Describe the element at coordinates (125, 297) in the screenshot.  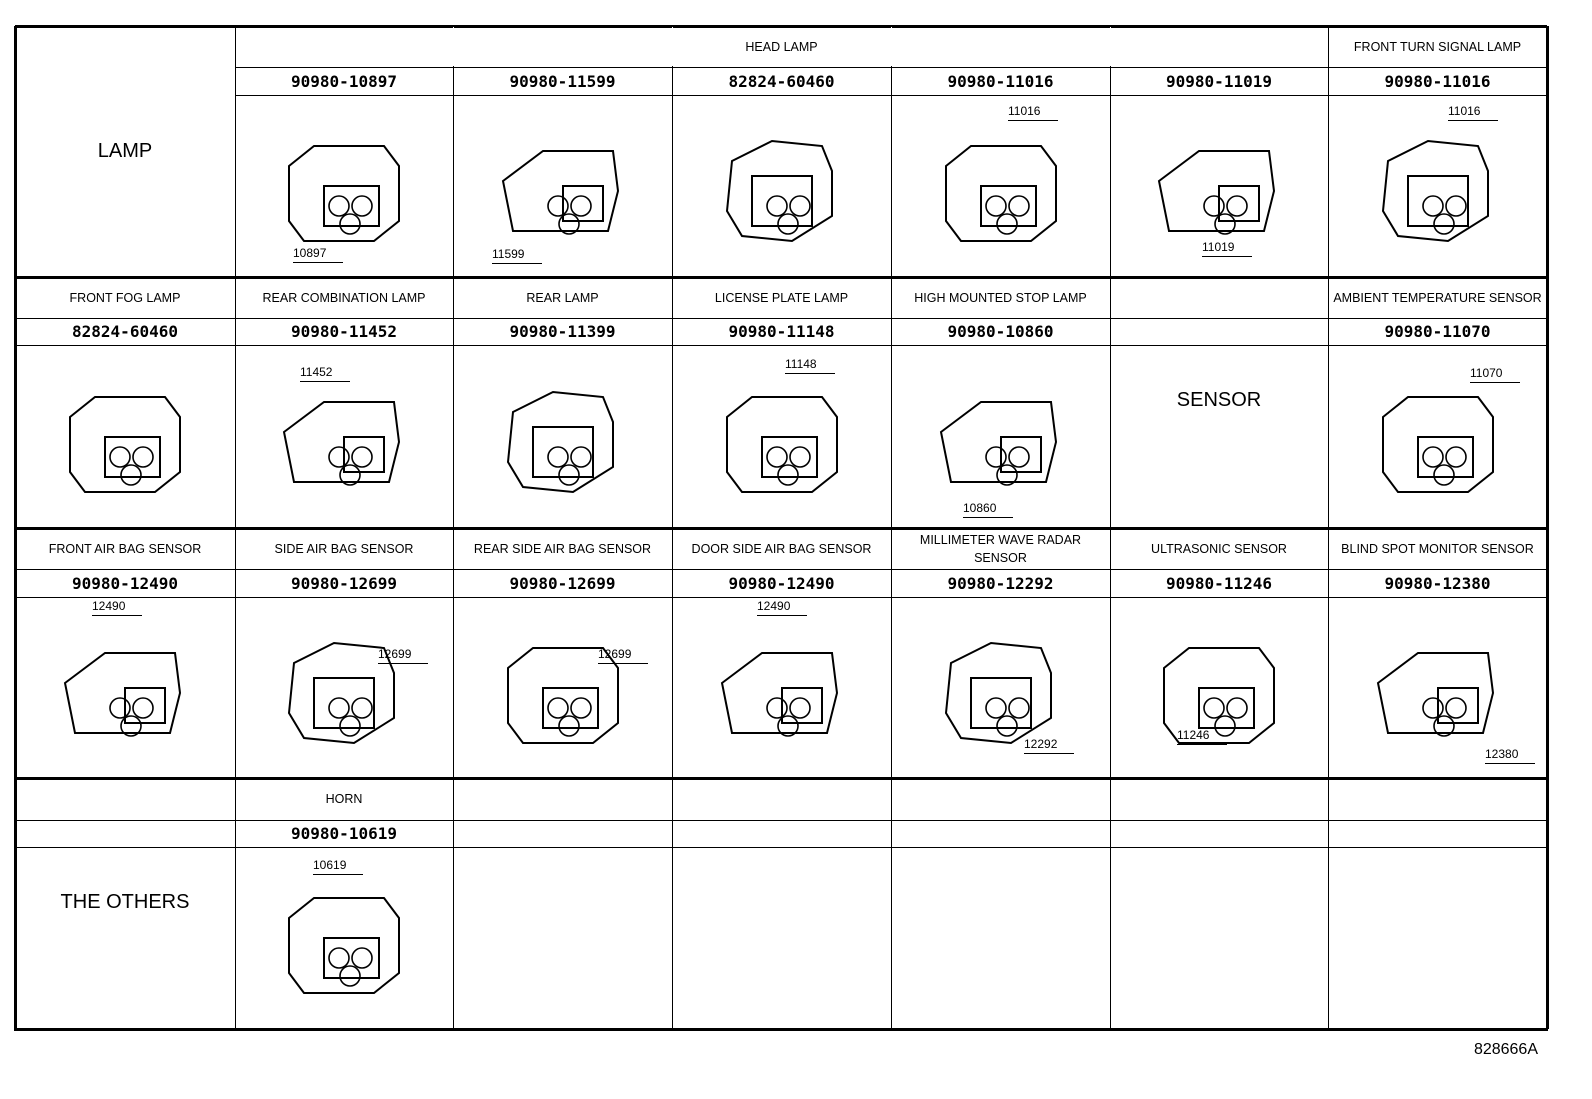
I see `column-label: FRONT FOG LAMP` at that location.